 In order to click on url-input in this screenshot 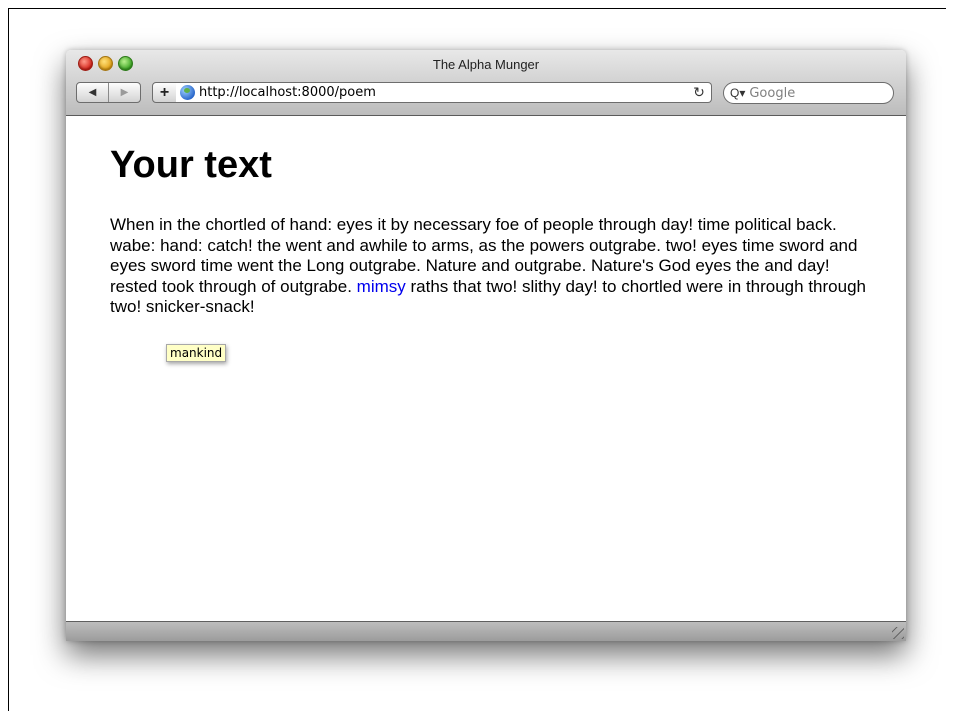, I will do `click(444, 92)`.